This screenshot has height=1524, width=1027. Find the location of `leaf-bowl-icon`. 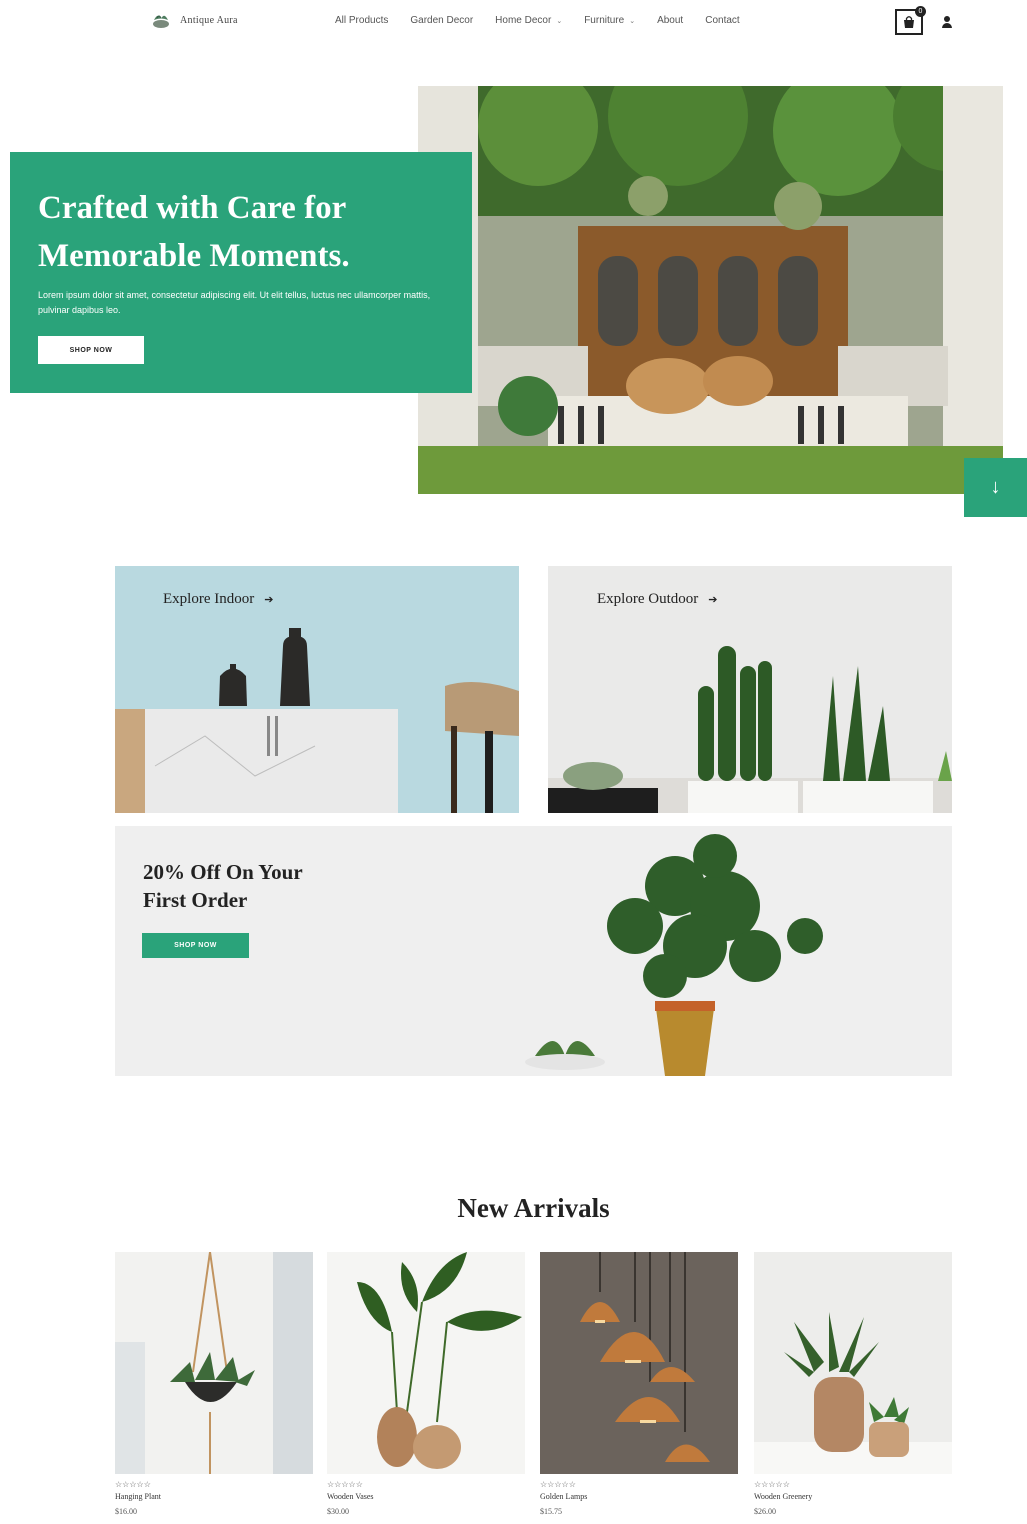

leaf-bowl-icon is located at coordinates (161, 21).